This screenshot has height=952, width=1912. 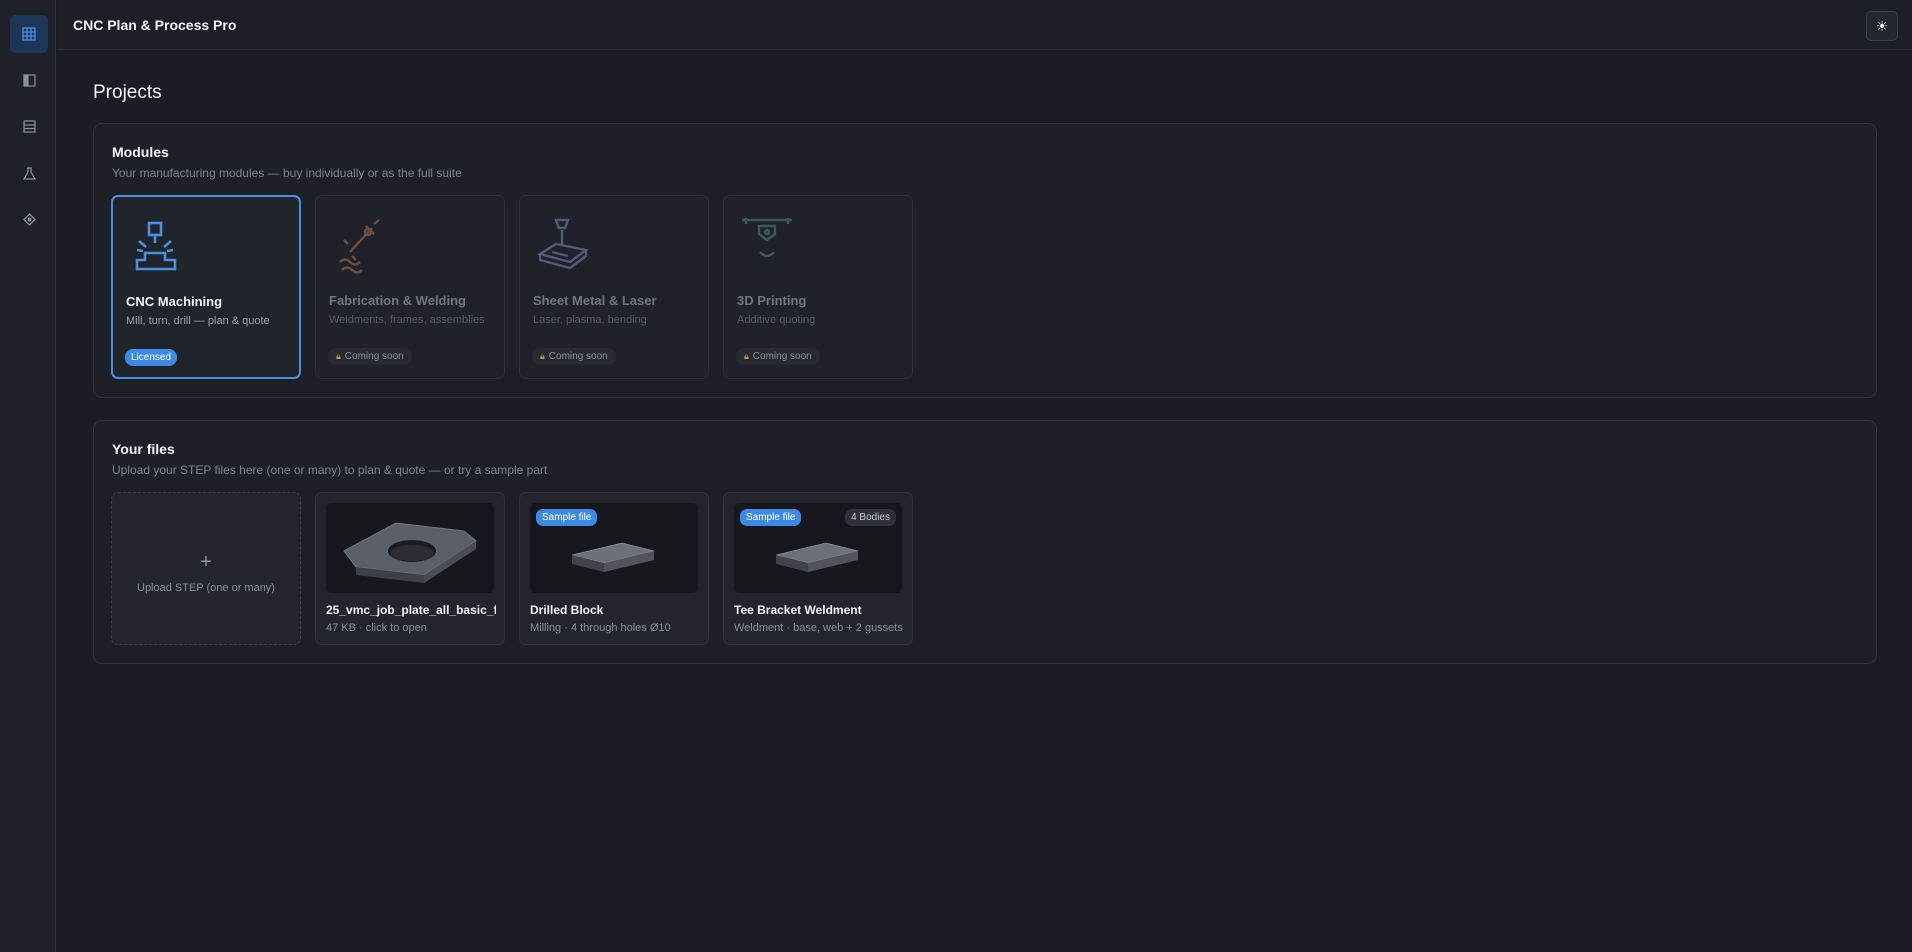 What do you see at coordinates (198, 321) in the screenshot?
I see `module-desc: Mill, turn, drill — plan & quote` at bounding box center [198, 321].